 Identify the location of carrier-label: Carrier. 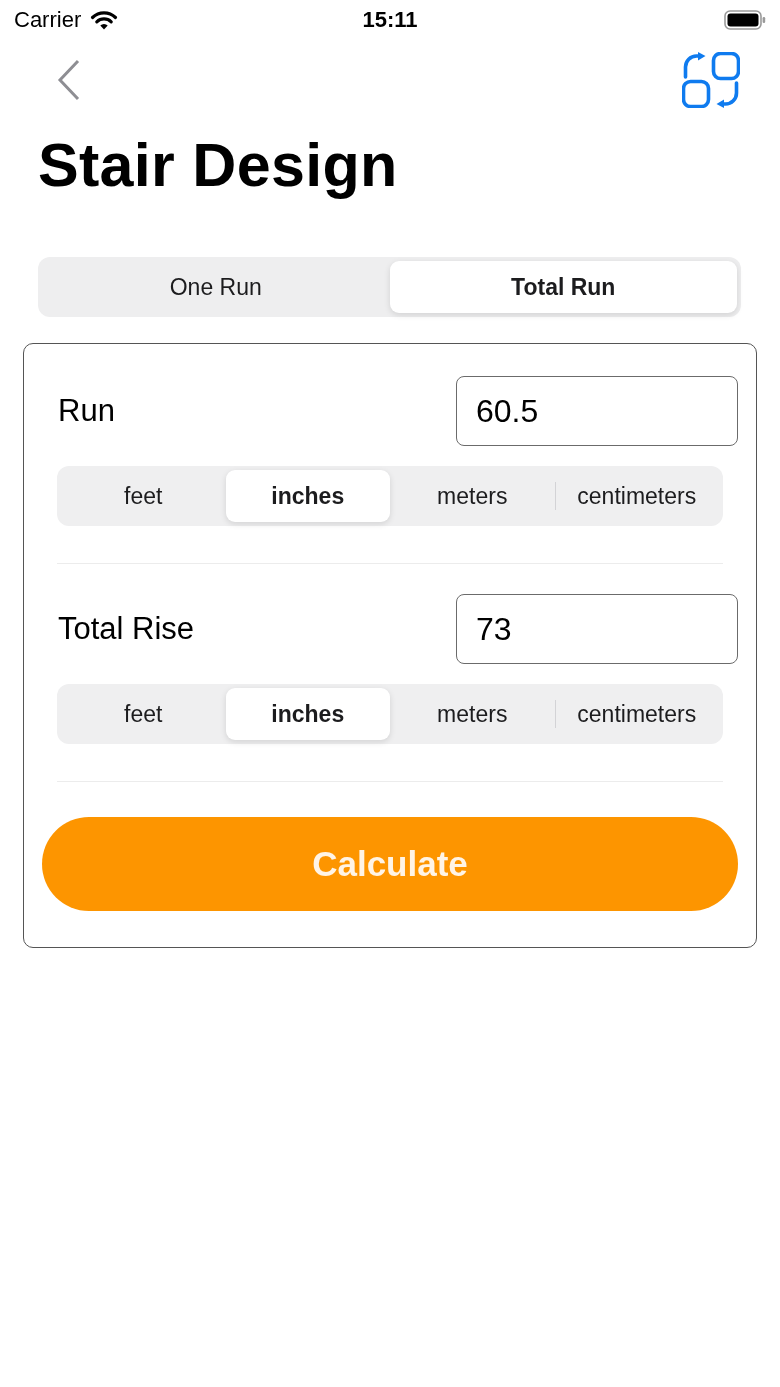
(48, 20).